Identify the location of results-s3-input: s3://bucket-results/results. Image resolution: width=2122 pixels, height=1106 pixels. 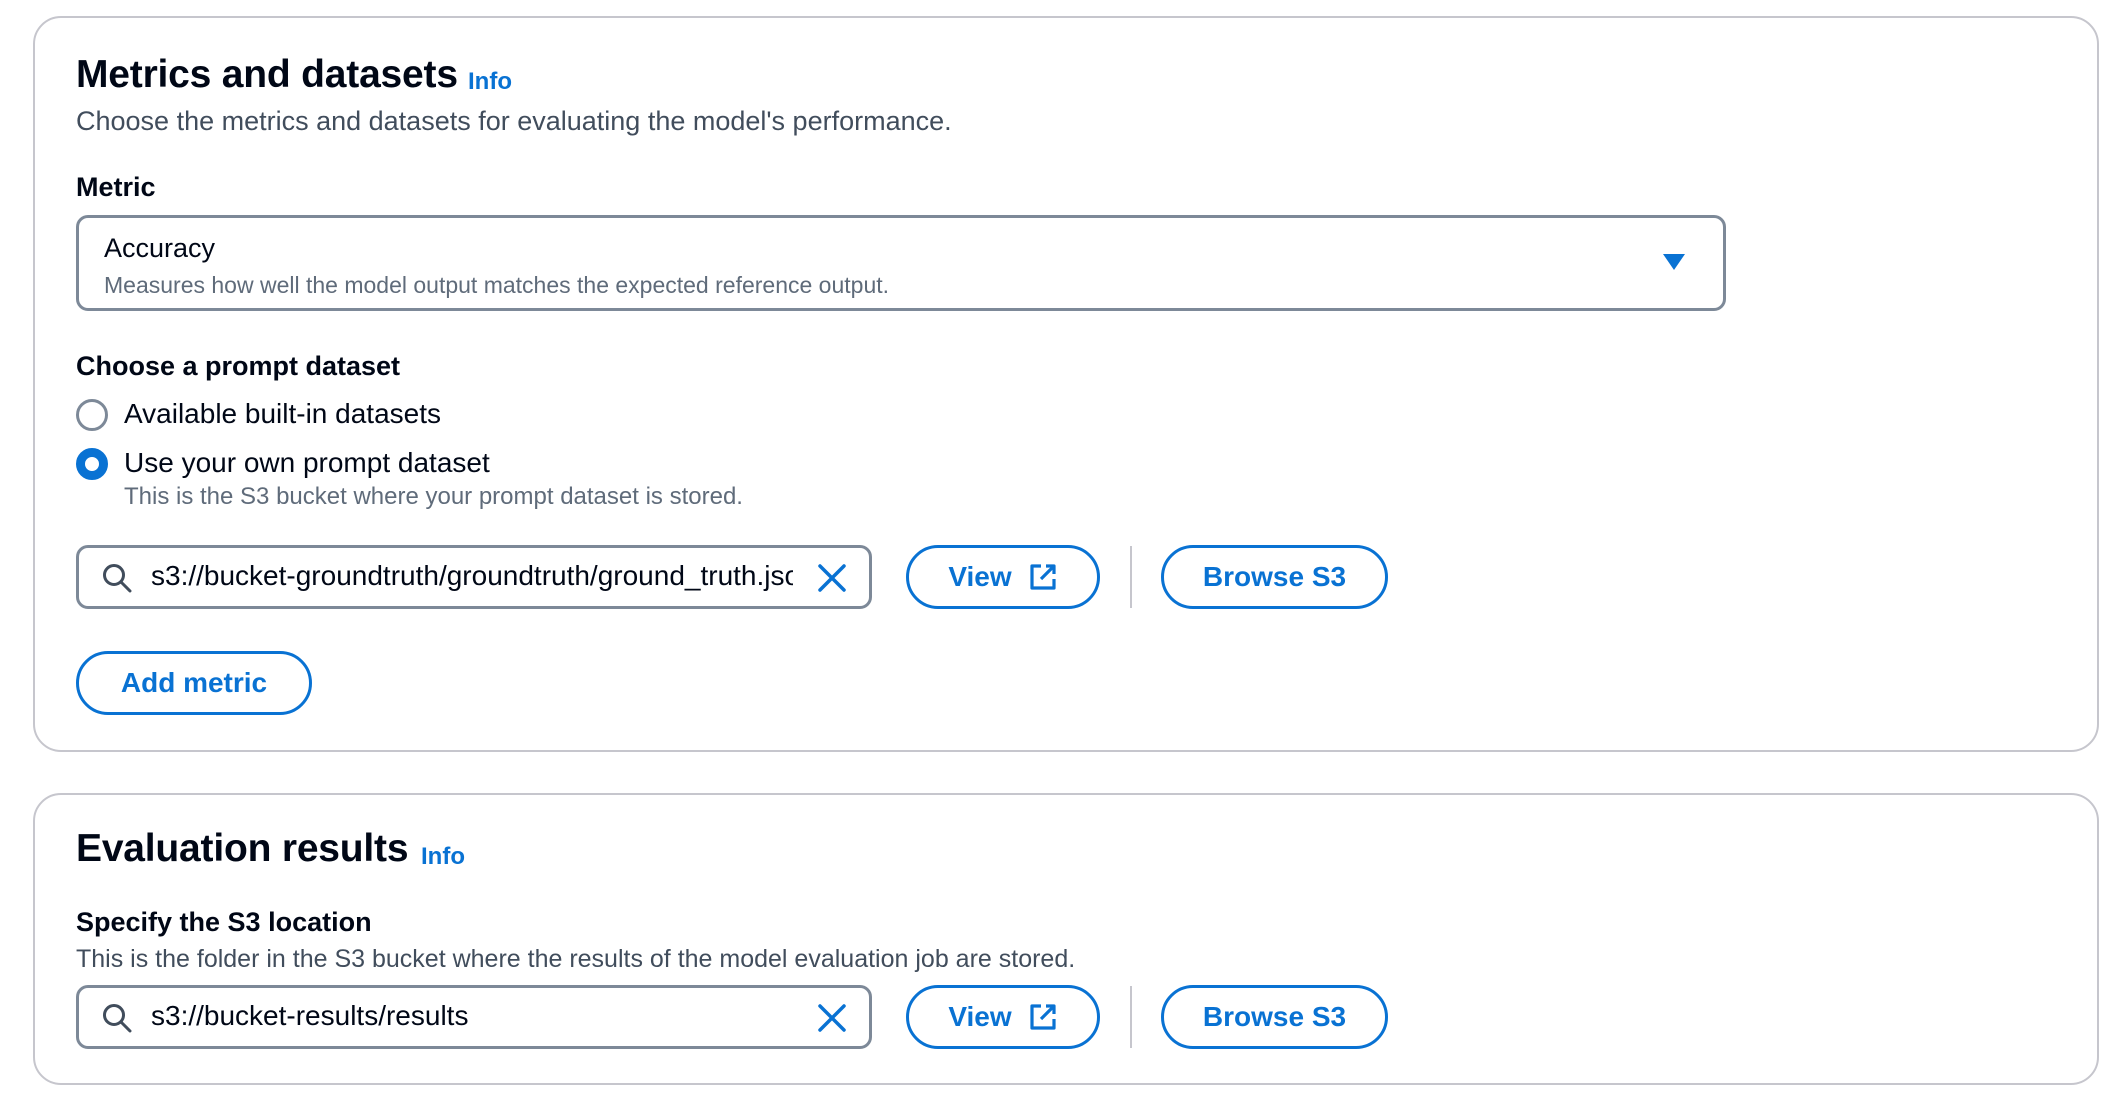
(474, 1017).